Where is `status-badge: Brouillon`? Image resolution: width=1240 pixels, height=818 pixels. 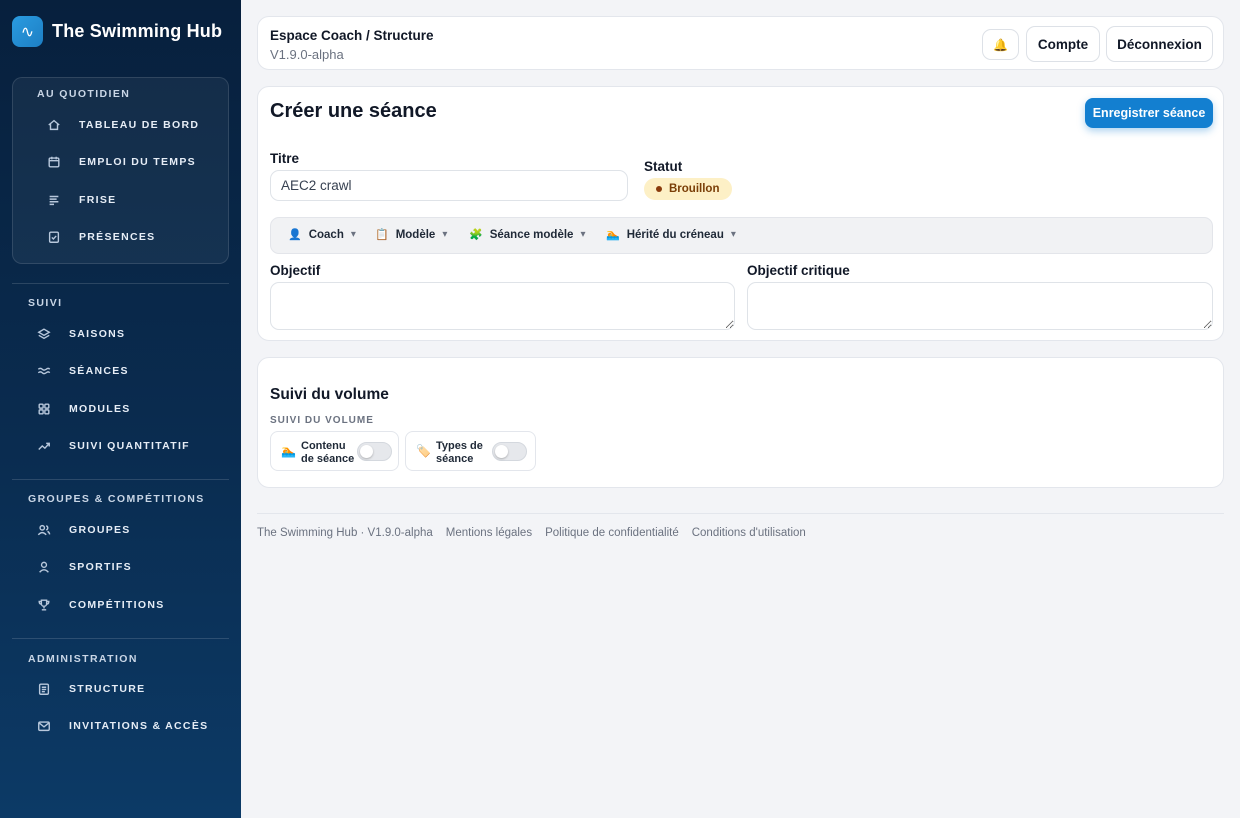 status-badge: Brouillon is located at coordinates (688, 189).